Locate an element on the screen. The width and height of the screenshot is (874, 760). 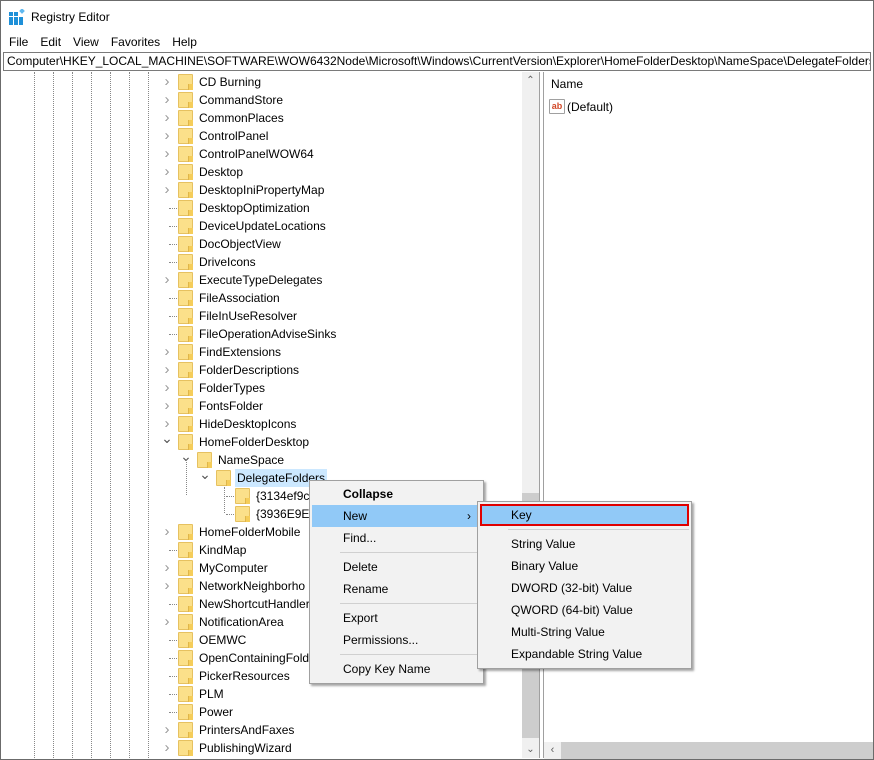
registry-editor-icon is located at coordinates (17, 16).